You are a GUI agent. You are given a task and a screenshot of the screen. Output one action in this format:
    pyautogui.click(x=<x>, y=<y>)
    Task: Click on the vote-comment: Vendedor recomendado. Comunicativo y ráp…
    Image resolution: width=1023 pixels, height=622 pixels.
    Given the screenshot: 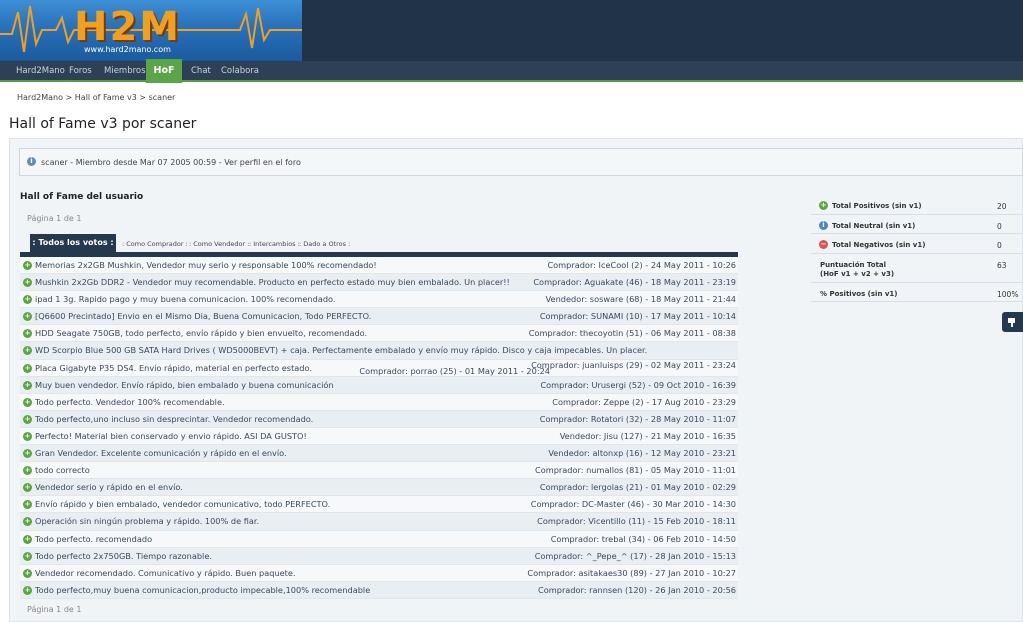 What is the action you would take?
    pyautogui.click(x=165, y=572)
    